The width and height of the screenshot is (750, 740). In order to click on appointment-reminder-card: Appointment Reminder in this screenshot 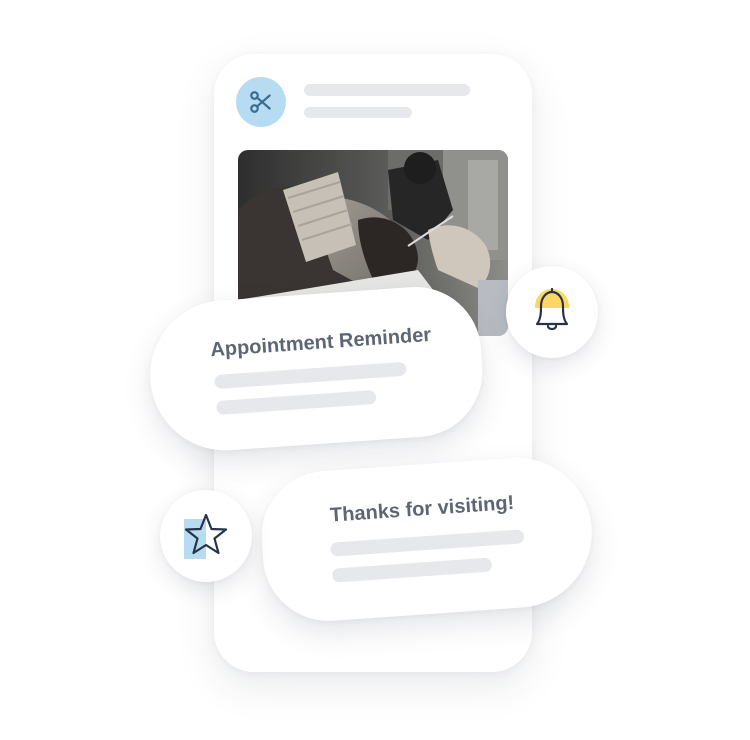, I will do `click(316, 369)`.